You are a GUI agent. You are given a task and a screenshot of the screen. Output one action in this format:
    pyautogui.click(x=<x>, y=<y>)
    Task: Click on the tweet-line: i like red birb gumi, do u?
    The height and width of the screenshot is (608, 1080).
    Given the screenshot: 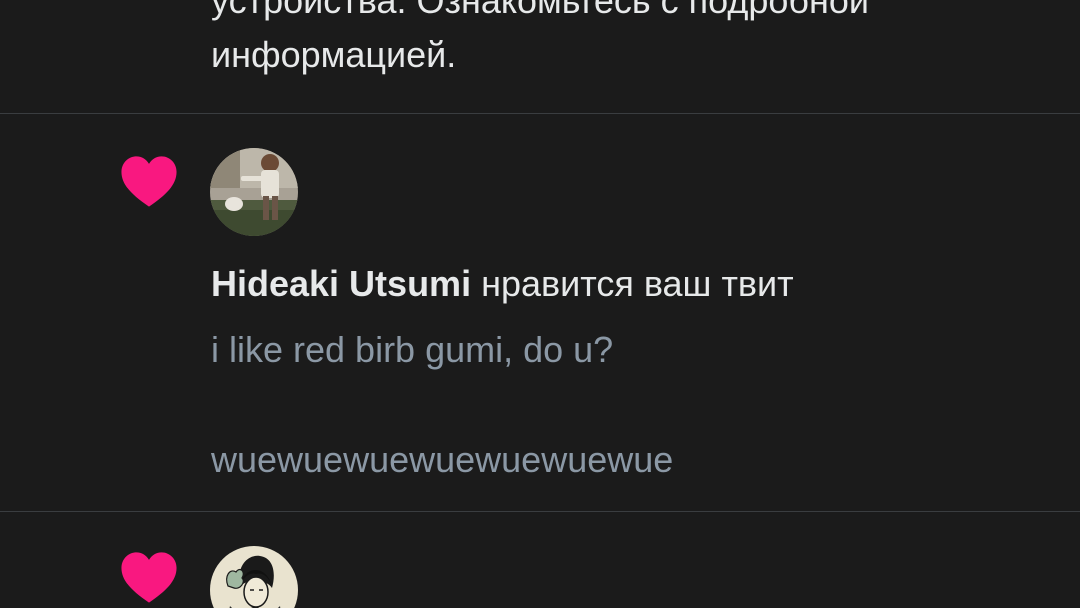 What is the action you would take?
    pyautogui.click(x=412, y=349)
    